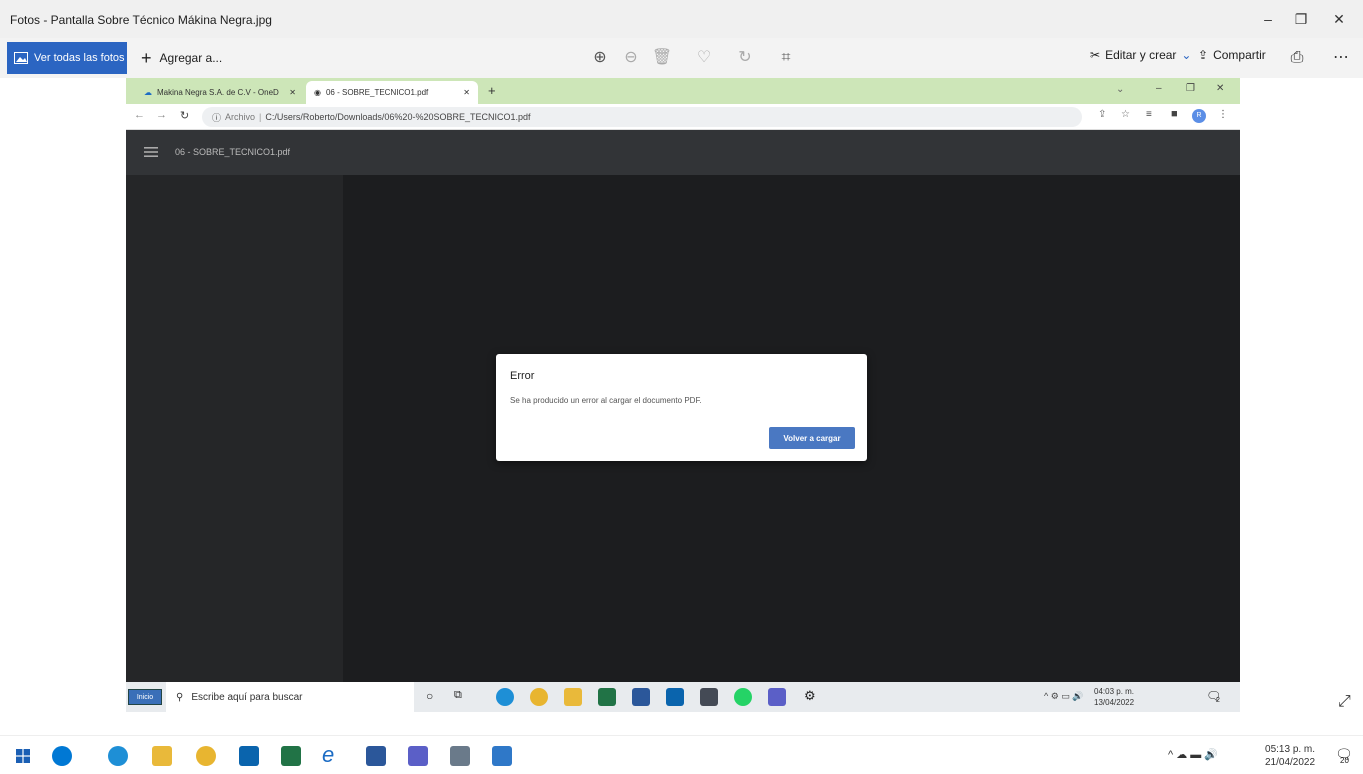  What do you see at coordinates (145, 697) in the screenshot?
I see `inner-start-button: Inicio` at bounding box center [145, 697].